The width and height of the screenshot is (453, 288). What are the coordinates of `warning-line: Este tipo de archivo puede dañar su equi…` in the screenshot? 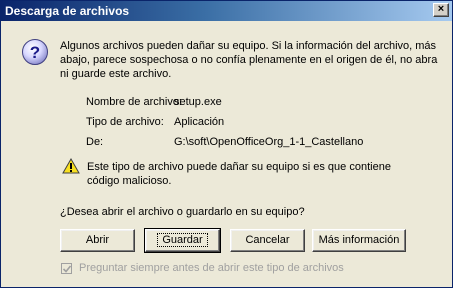 It's located at (239, 167).